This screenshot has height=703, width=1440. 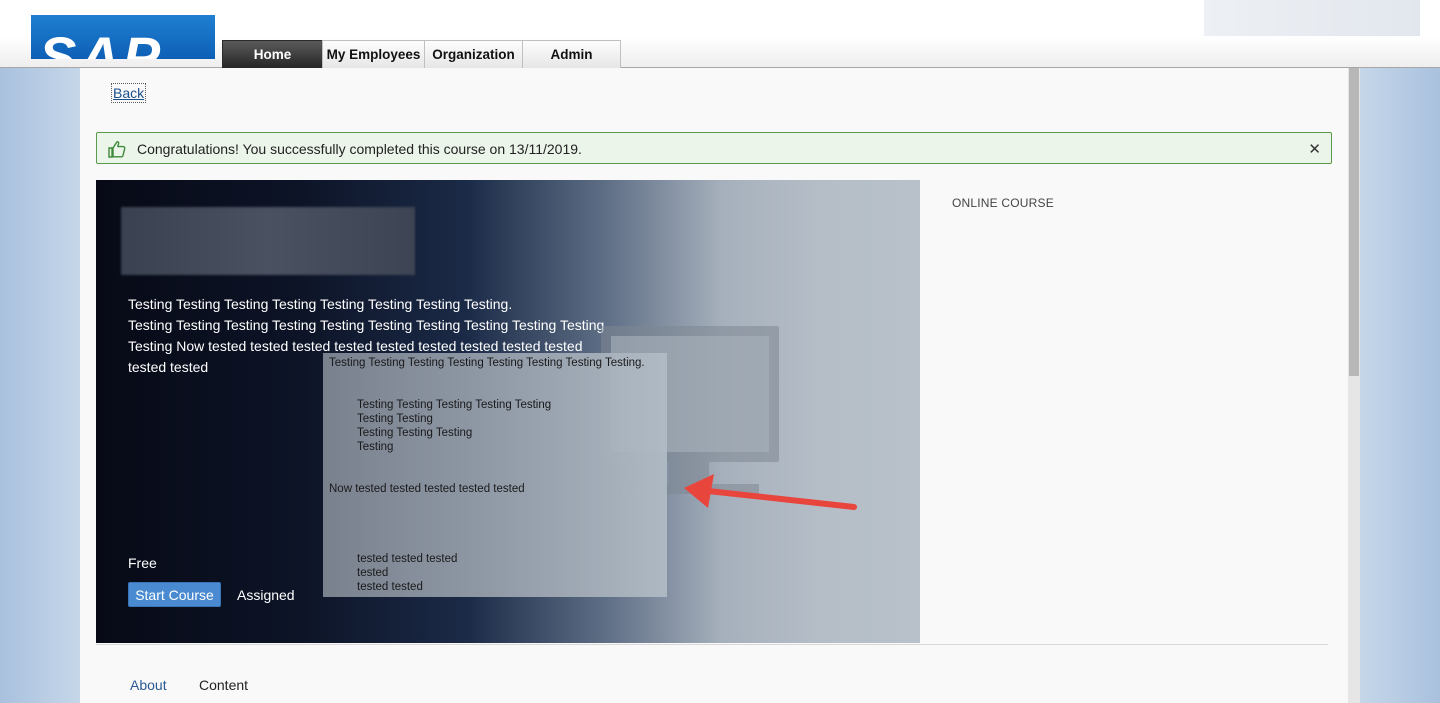 I want to click on tooltip-list-item: Testing Testing Testing Testing Testing, so click(x=454, y=405).